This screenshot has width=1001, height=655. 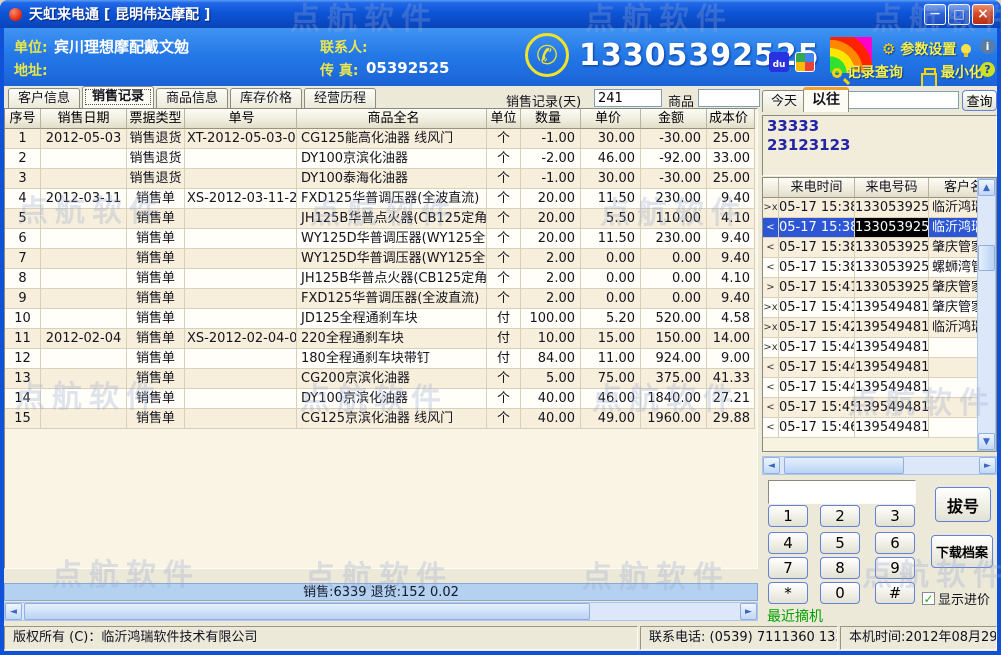 What do you see at coordinates (805, 62) in the screenshot?
I see `google-icon` at bounding box center [805, 62].